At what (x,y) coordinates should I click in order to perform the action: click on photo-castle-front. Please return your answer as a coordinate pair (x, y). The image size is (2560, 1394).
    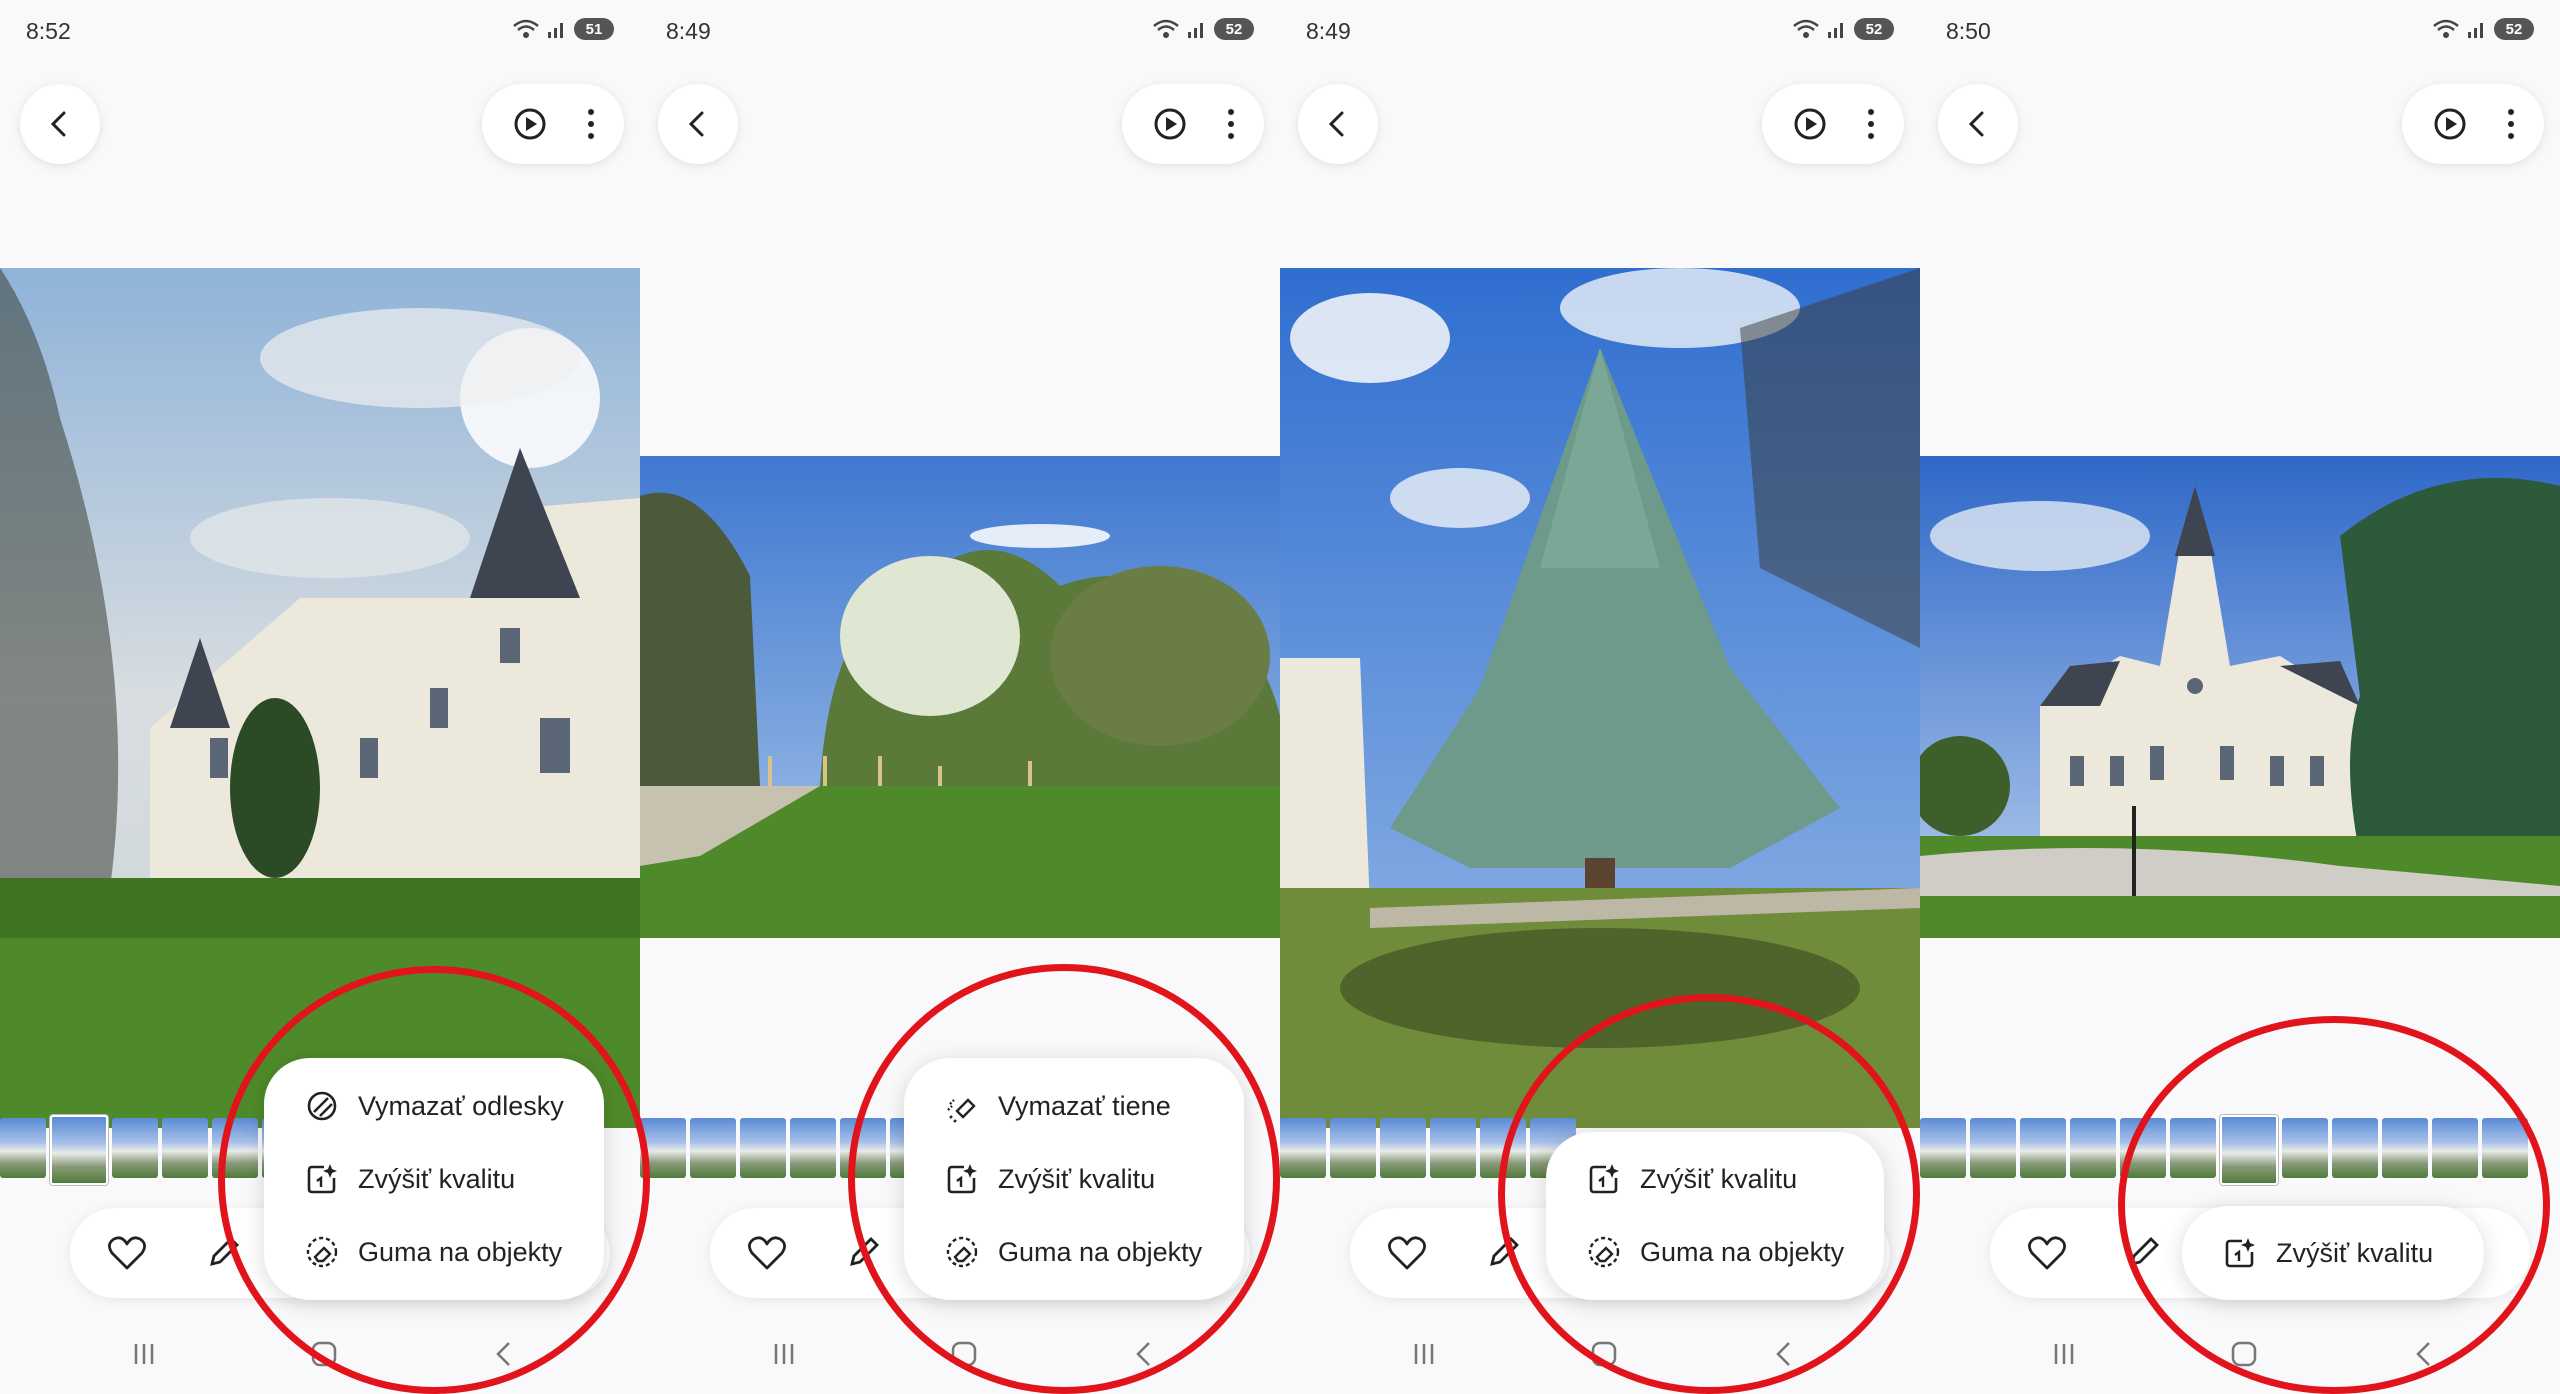
    Looking at the image, I should click on (2240, 697).